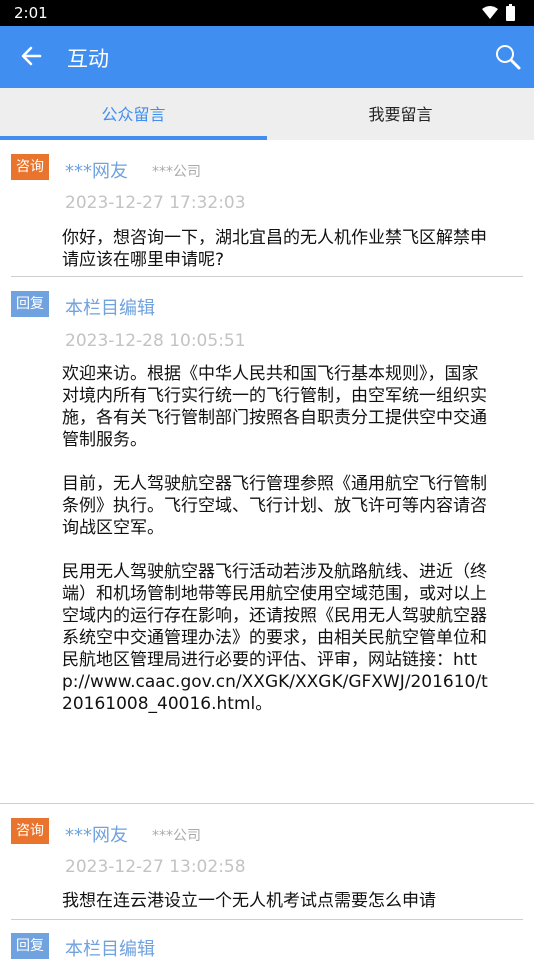 This screenshot has height=961, width=534. What do you see at coordinates (274, 249) in the screenshot?
I see `message-content: 你好，想咨询一下，湖北宜昌的无人机作业禁飞区解禁申请应该在哪里申请呢?` at bounding box center [274, 249].